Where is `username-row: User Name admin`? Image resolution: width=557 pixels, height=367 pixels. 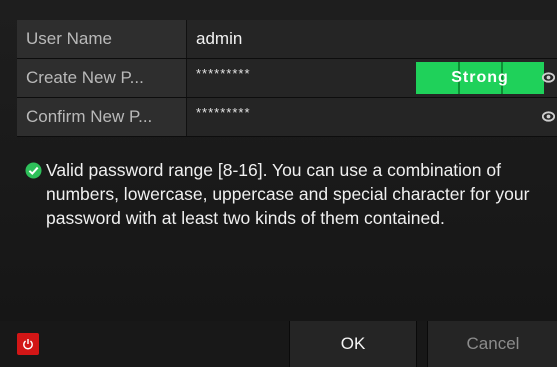
username-row: User Name admin is located at coordinates (287, 39).